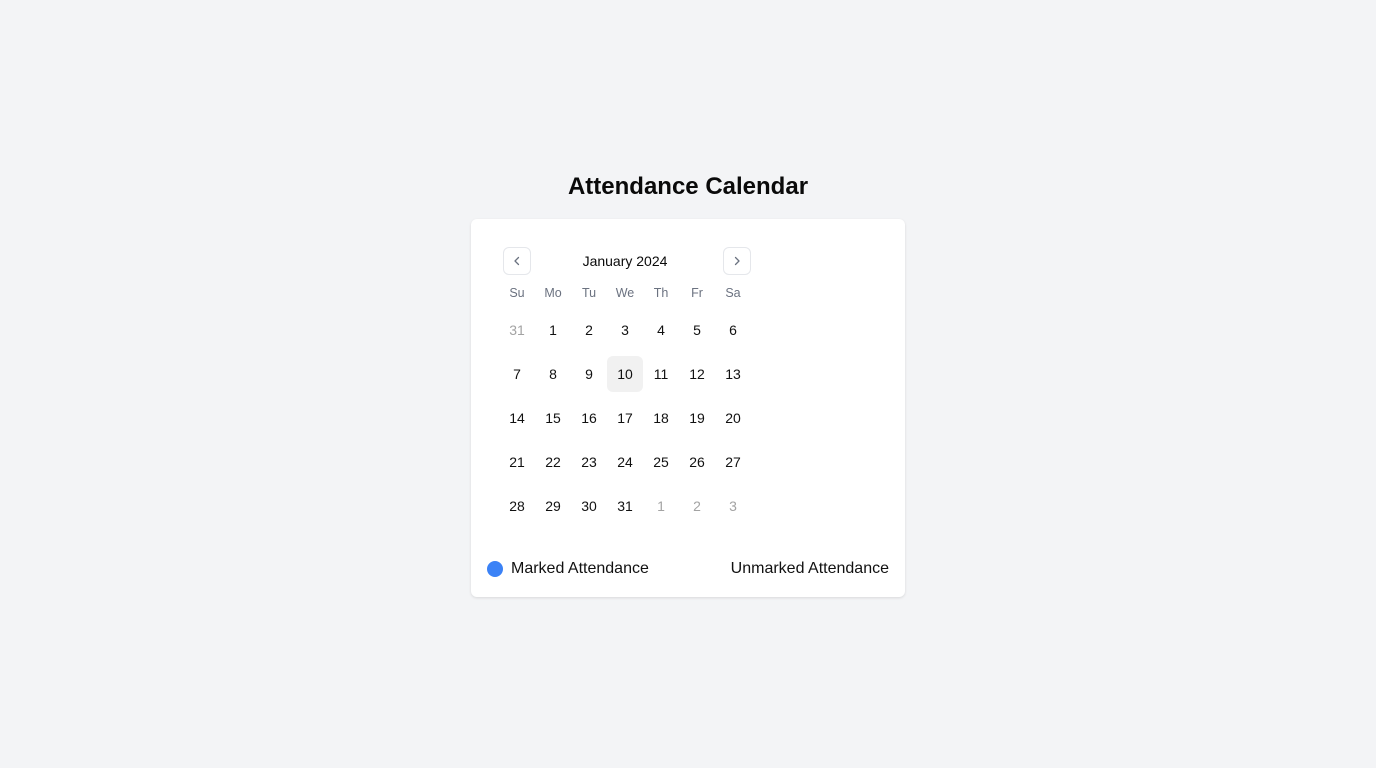 The width and height of the screenshot is (1376, 768). Describe the element at coordinates (553, 374) in the screenshot. I see `calendar-day: 8` at that location.